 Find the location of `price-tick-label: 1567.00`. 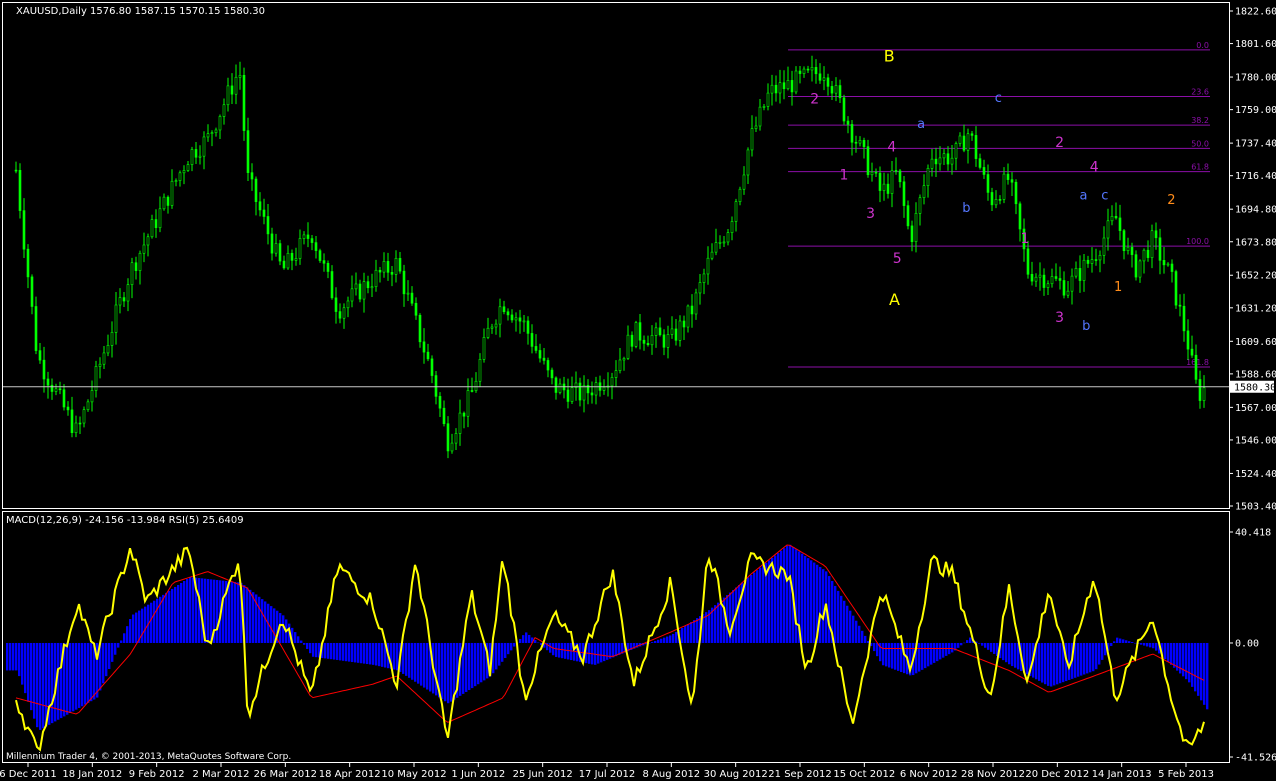

price-tick-label: 1567.00 is located at coordinates (1255, 408).